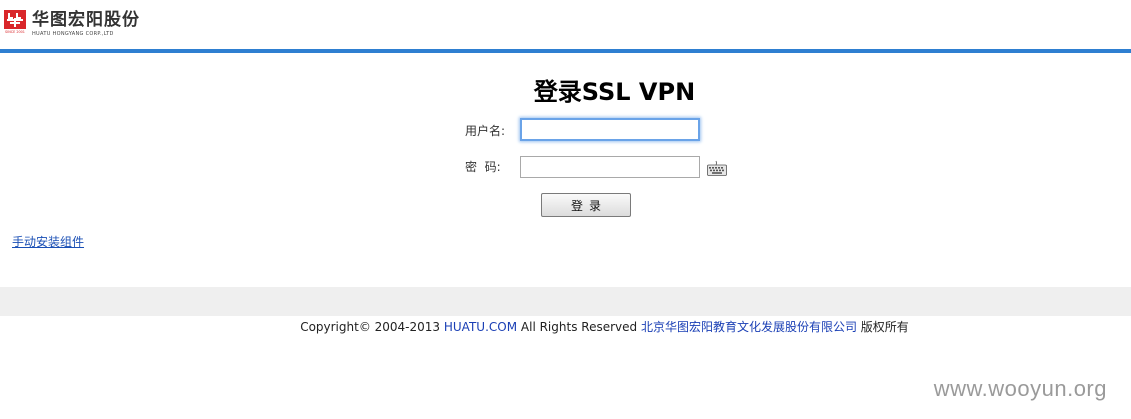 Image resolution: width=1131 pixels, height=419 pixels. I want to click on manual-install-link: 手动安装组件, so click(48, 241).